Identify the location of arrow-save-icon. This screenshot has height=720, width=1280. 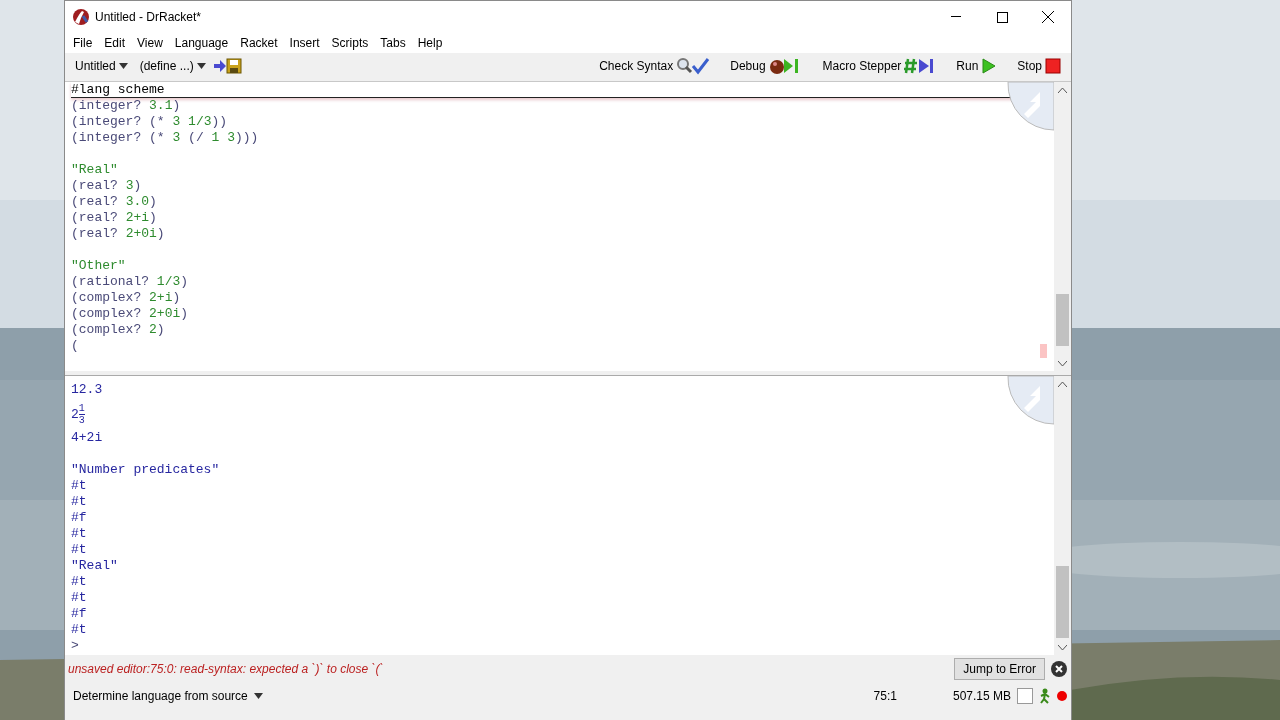
(227, 66).